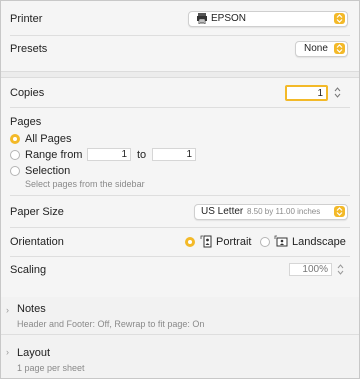 The height and width of the screenshot is (379, 360). What do you see at coordinates (234, 242) in the screenshot?
I see `portrait-label: Portrait` at bounding box center [234, 242].